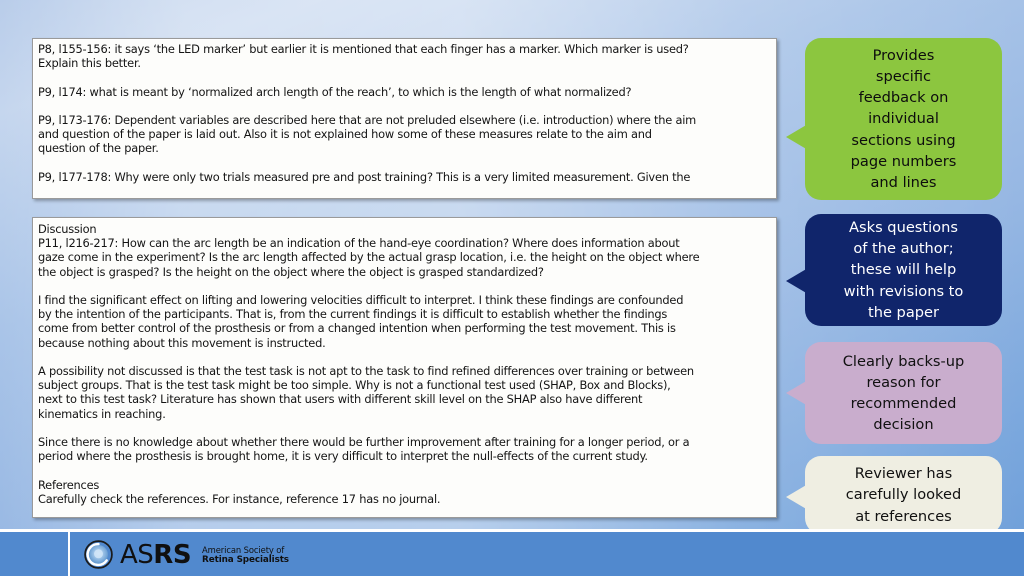 This screenshot has width=1024, height=576. I want to click on asrs-wordmark-light: AS, so click(137, 554).